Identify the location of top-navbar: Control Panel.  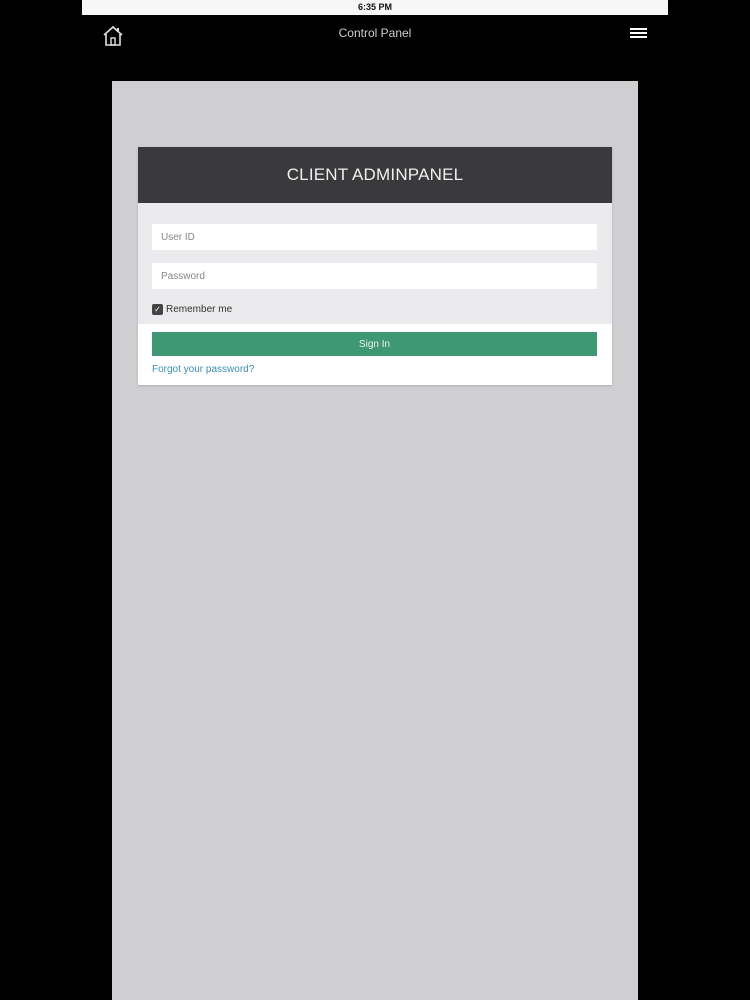
(375, 35).